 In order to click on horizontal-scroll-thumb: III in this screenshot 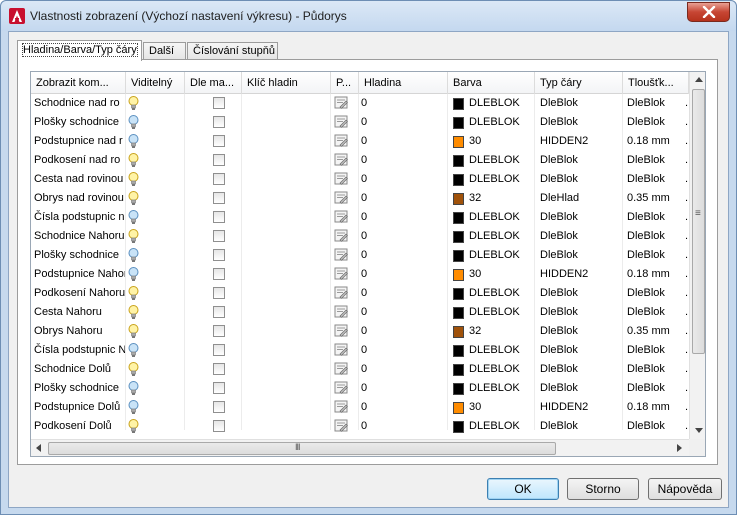, I will do `click(302, 448)`.